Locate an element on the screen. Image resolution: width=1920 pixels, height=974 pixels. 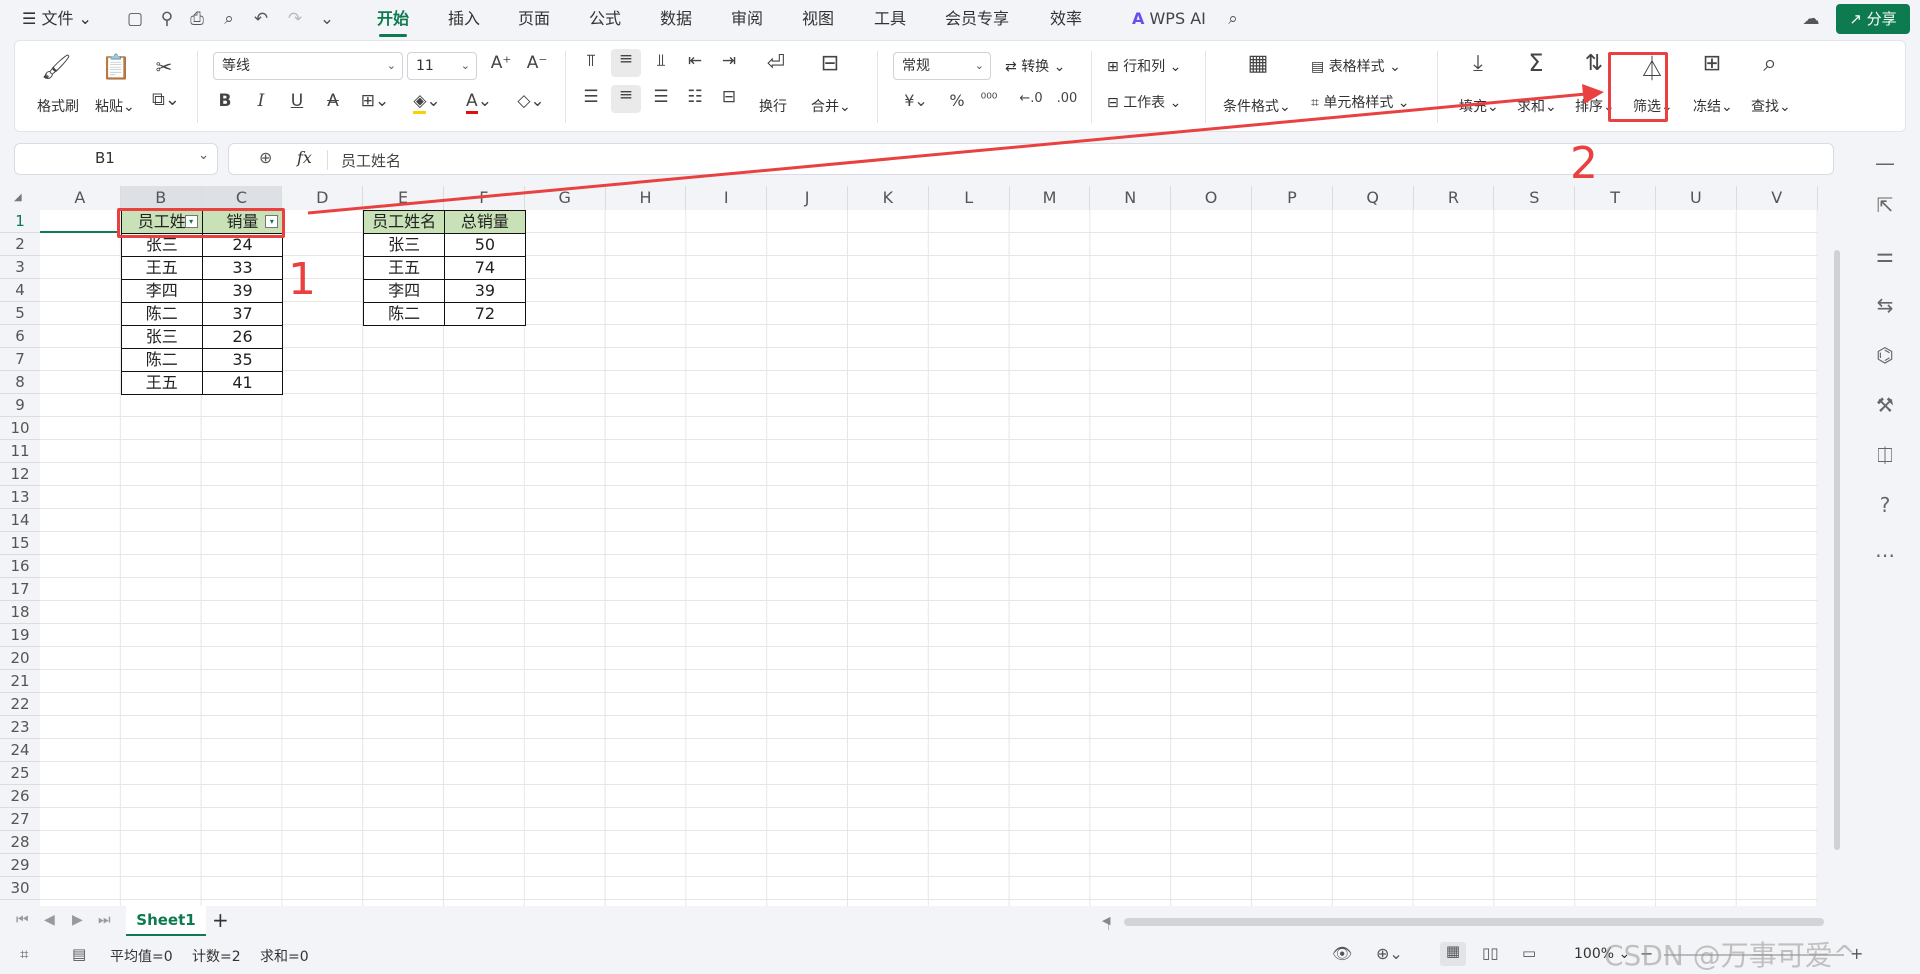
settings-sliders-icon: ⚌ is located at coordinates (1885, 255).